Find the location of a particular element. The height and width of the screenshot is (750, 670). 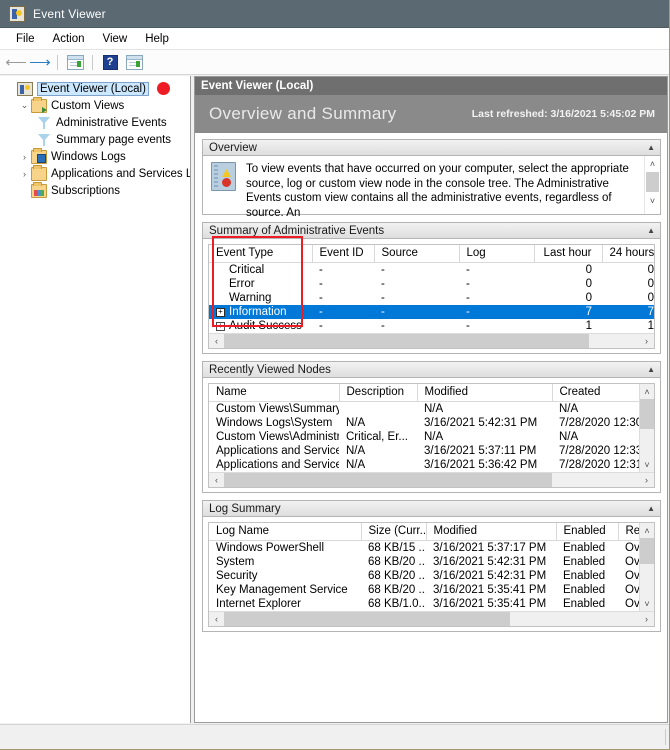

log-summary-vertical-scrollbar: ˄ ˅ is located at coordinates (646, 567).